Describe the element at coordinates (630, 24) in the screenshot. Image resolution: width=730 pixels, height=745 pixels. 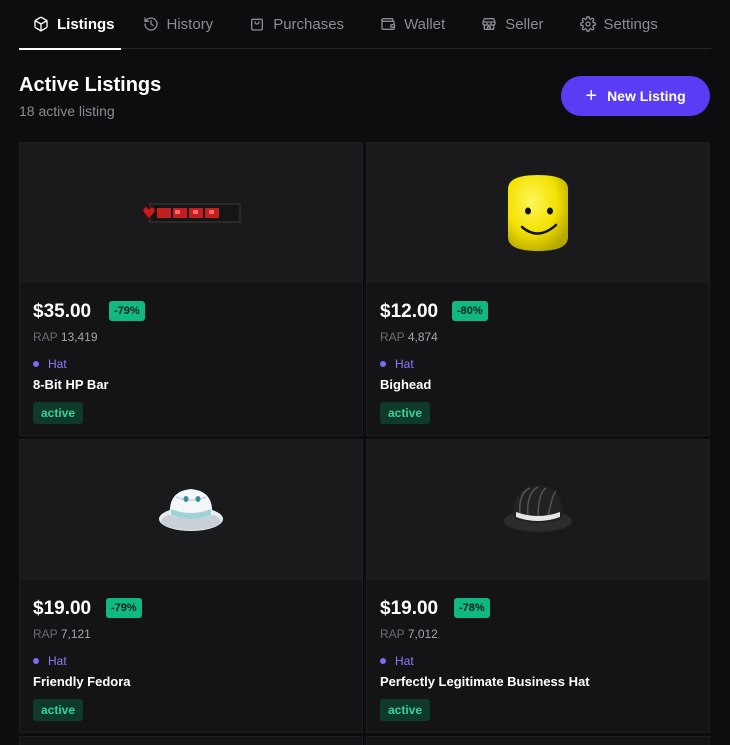
I see `tab-label: Settings` at that location.